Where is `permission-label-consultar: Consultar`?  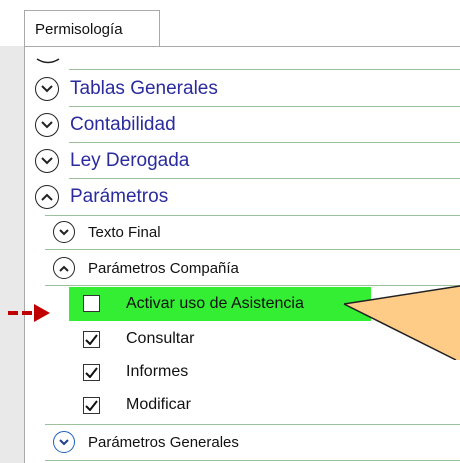 permission-label-consultar: Consultar is located at coordinates (160, 338).